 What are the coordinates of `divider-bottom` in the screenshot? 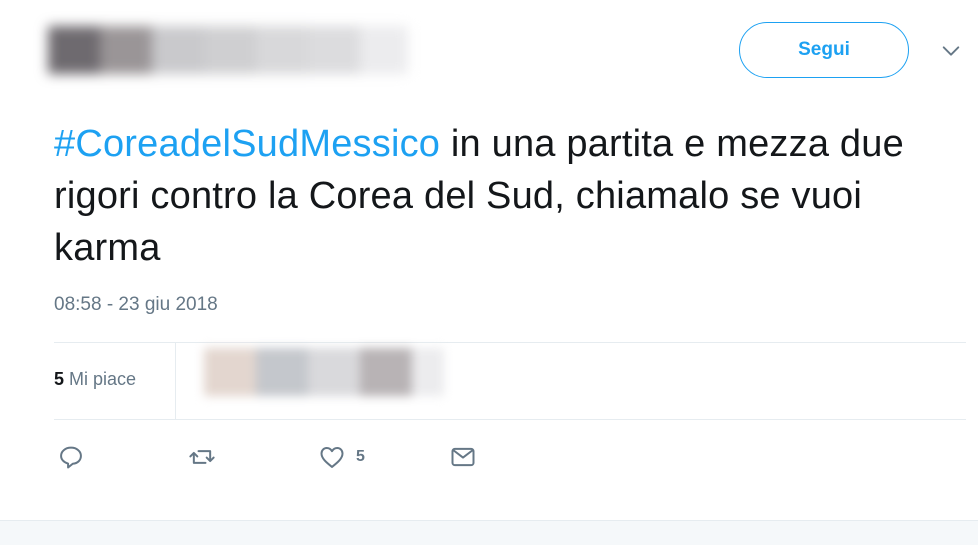 It's located at (510, 419).